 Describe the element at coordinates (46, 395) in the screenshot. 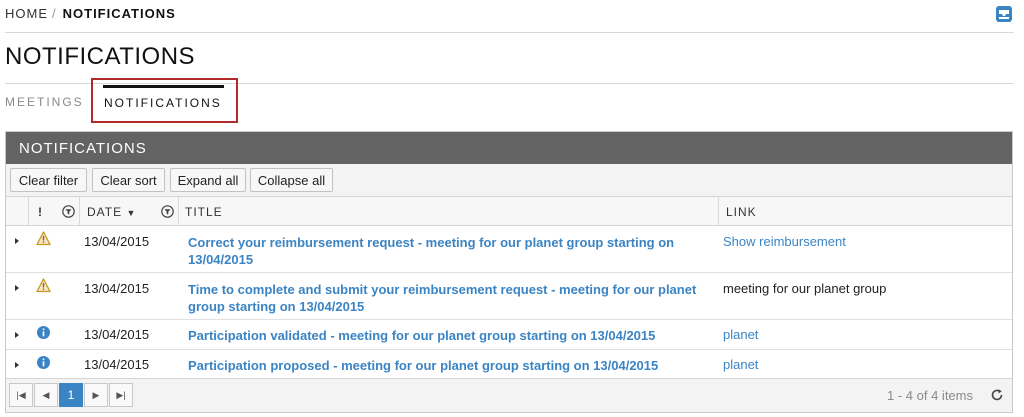

I see `previous-page-button: ◀` at that location.